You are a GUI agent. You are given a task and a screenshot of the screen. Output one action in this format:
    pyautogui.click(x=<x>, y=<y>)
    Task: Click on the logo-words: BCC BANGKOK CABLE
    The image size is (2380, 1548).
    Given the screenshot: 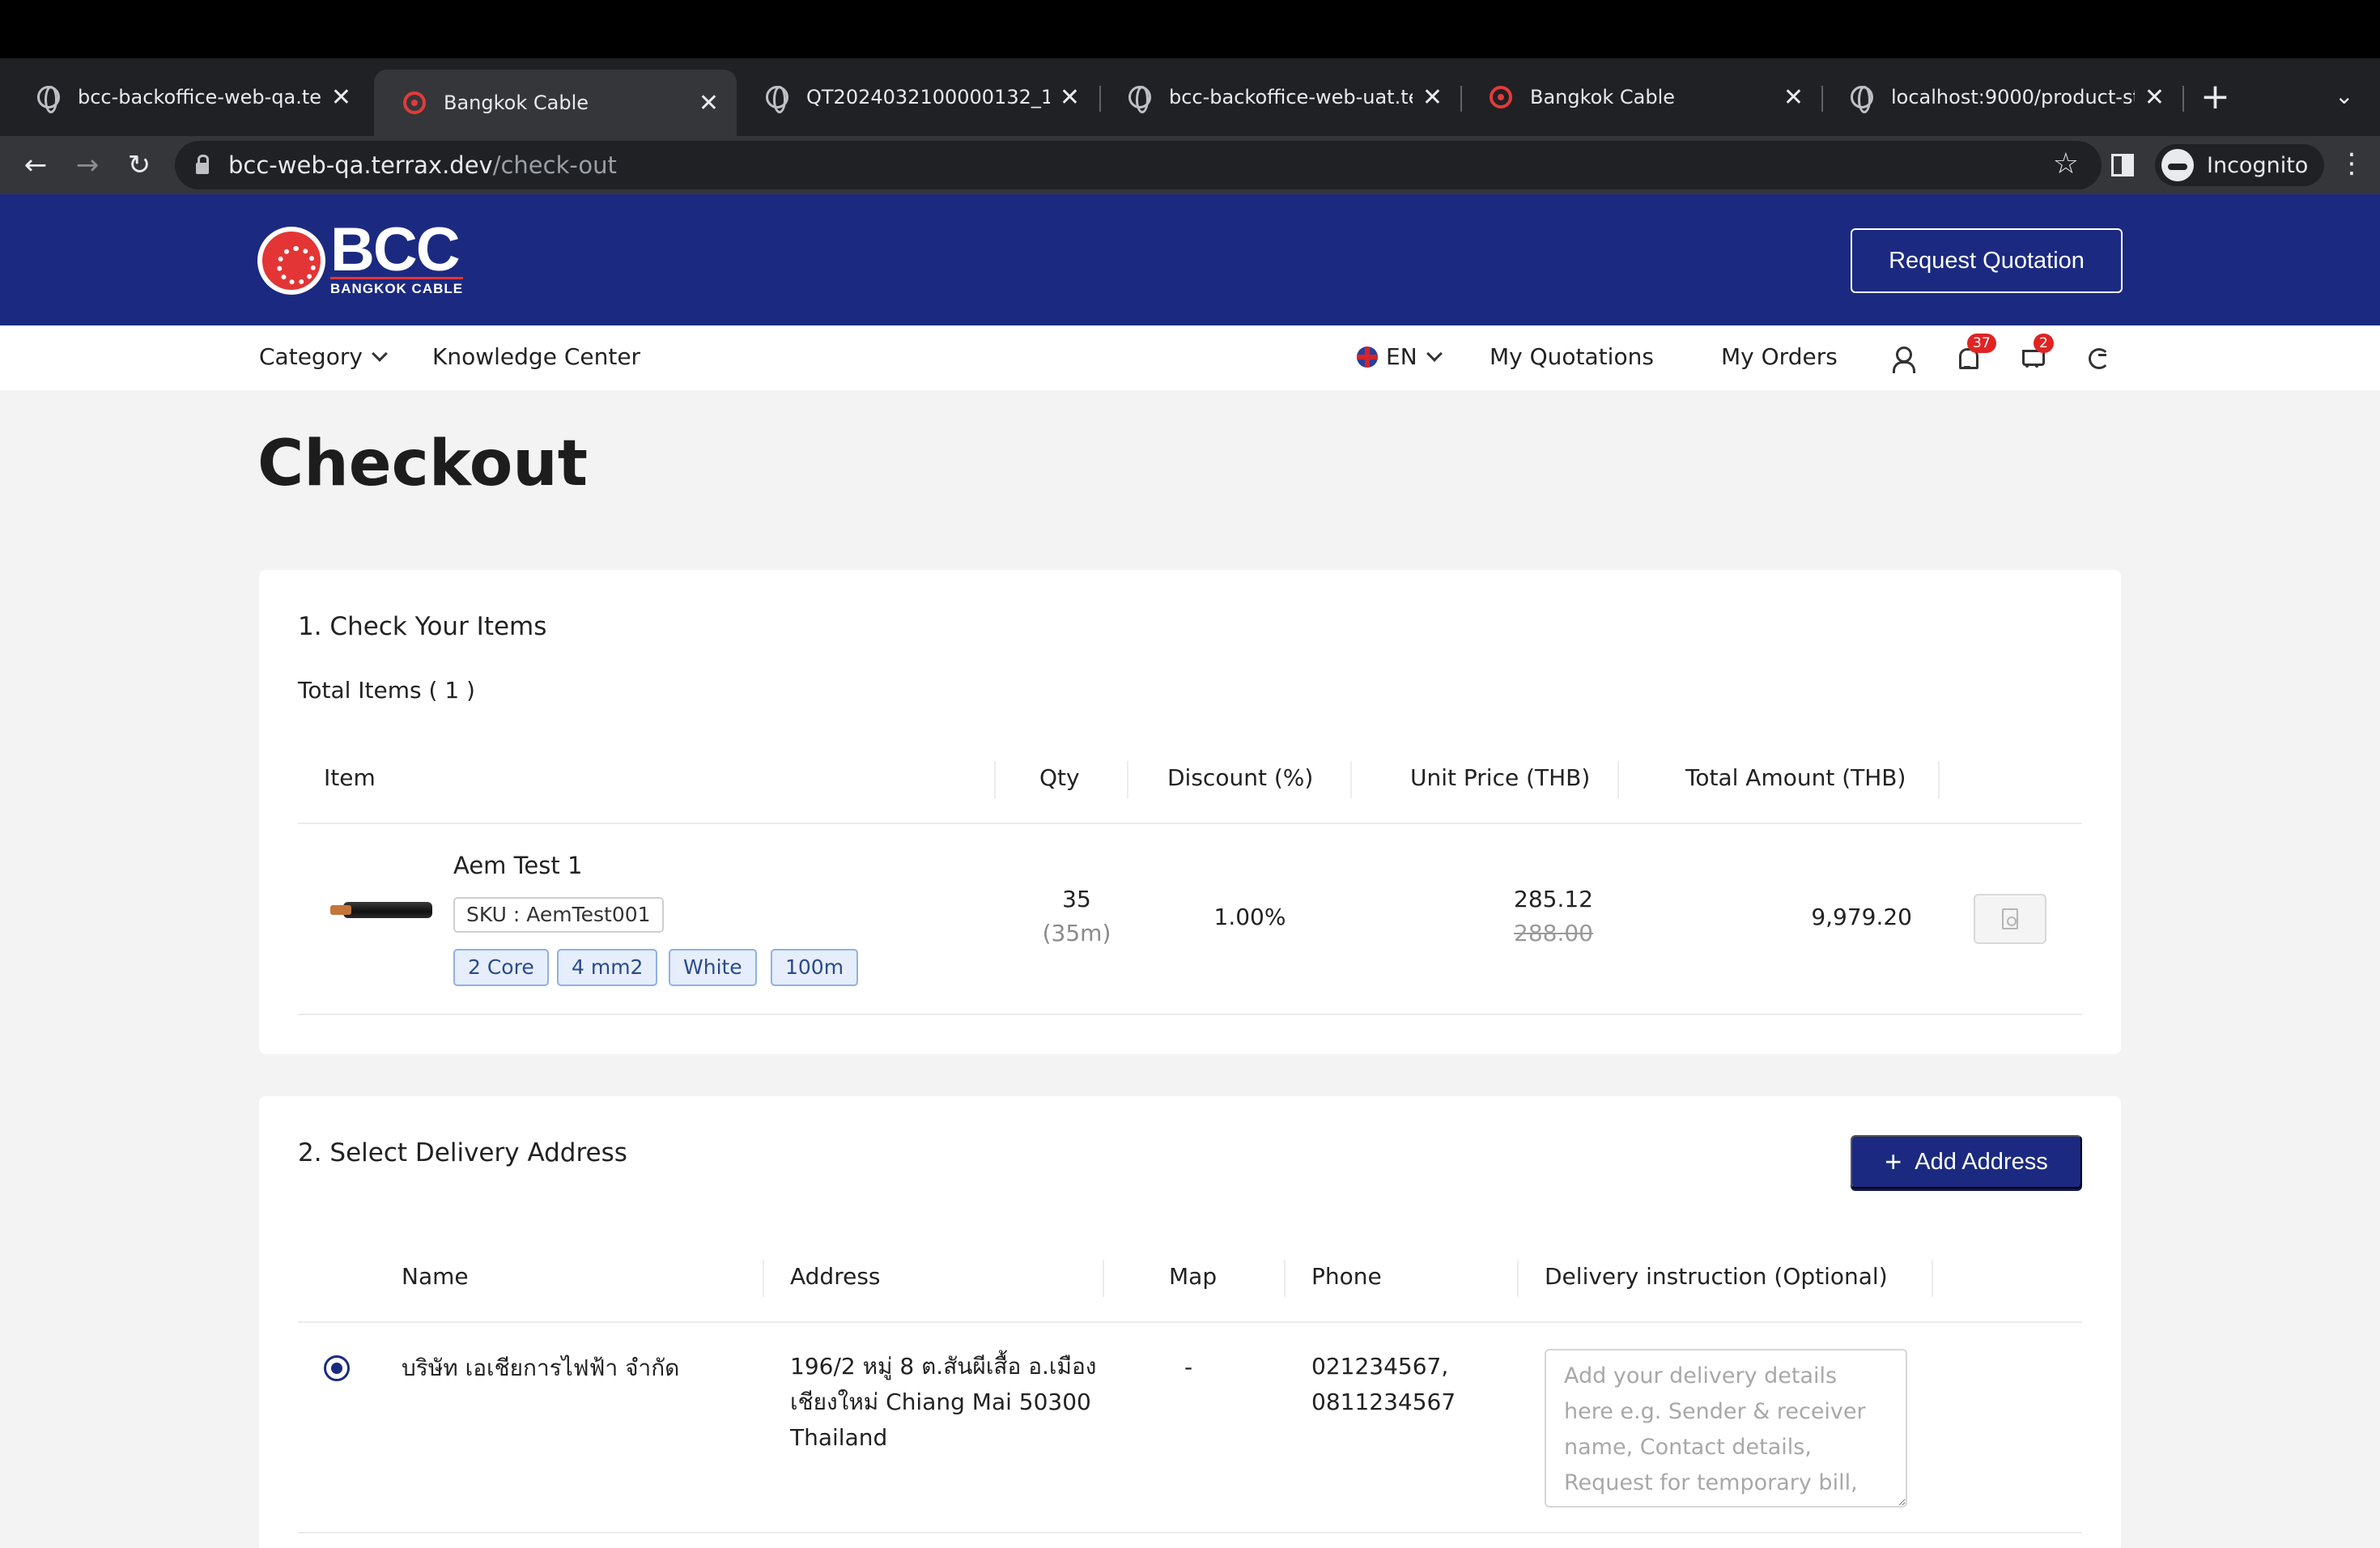 What is the action you would take?
    pyautogui.click(x=397, y=256)
    